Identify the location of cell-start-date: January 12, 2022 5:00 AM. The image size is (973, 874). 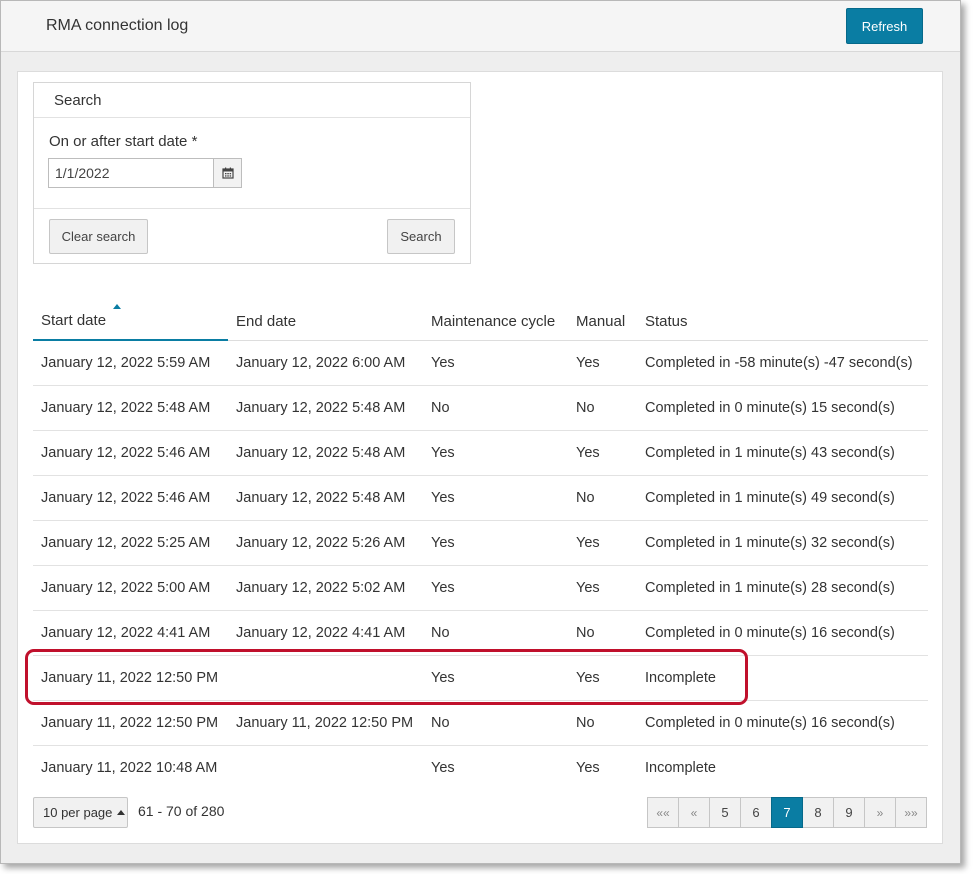
(130, 588).